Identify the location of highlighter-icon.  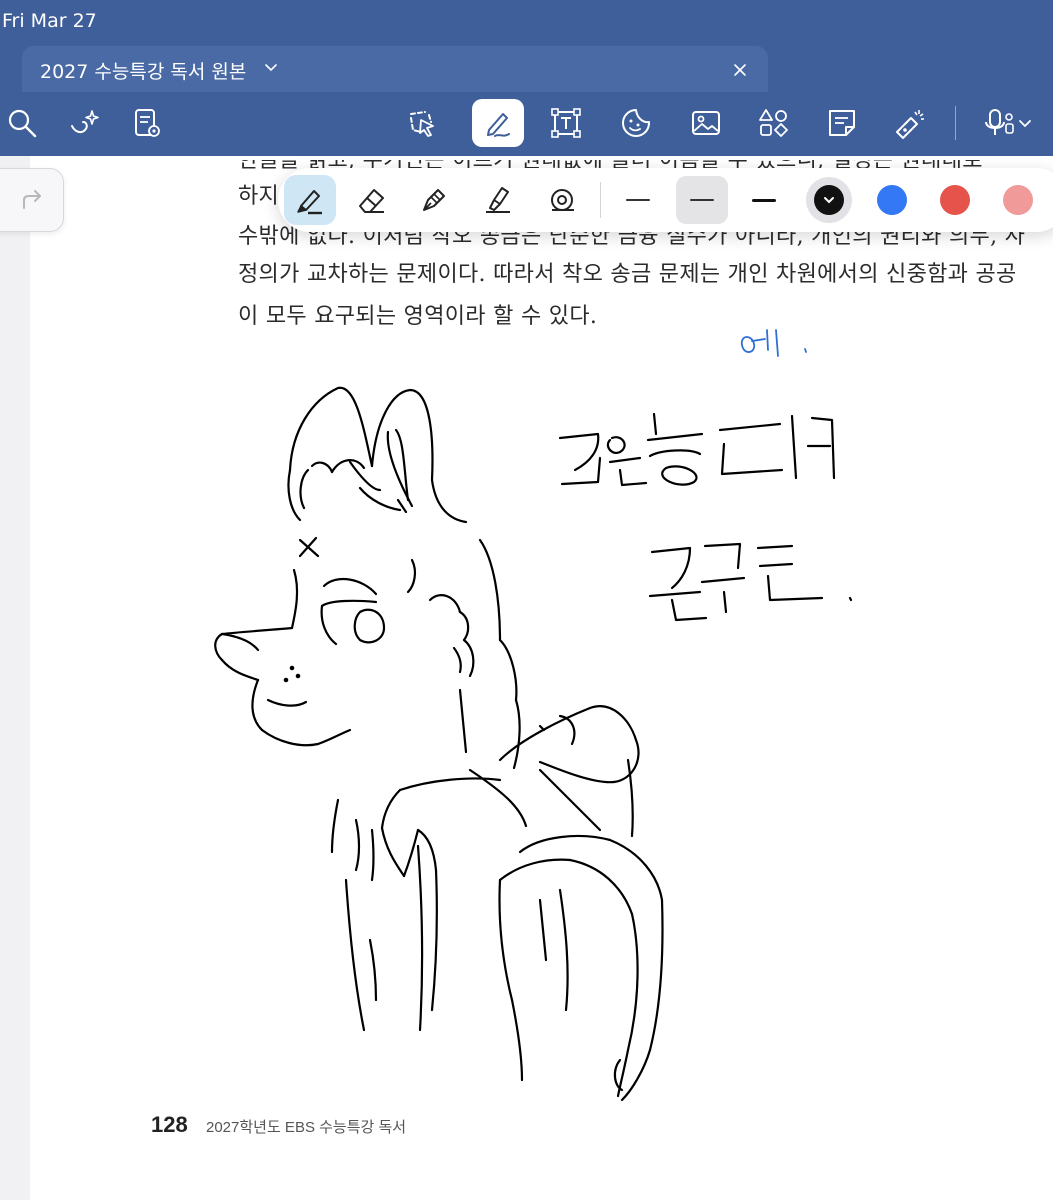
(498, 200).